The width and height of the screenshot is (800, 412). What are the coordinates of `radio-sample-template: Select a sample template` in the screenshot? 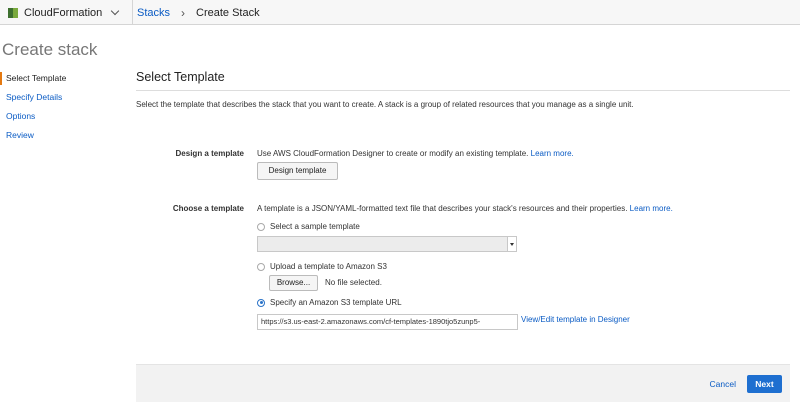 It's located at (308, 226).